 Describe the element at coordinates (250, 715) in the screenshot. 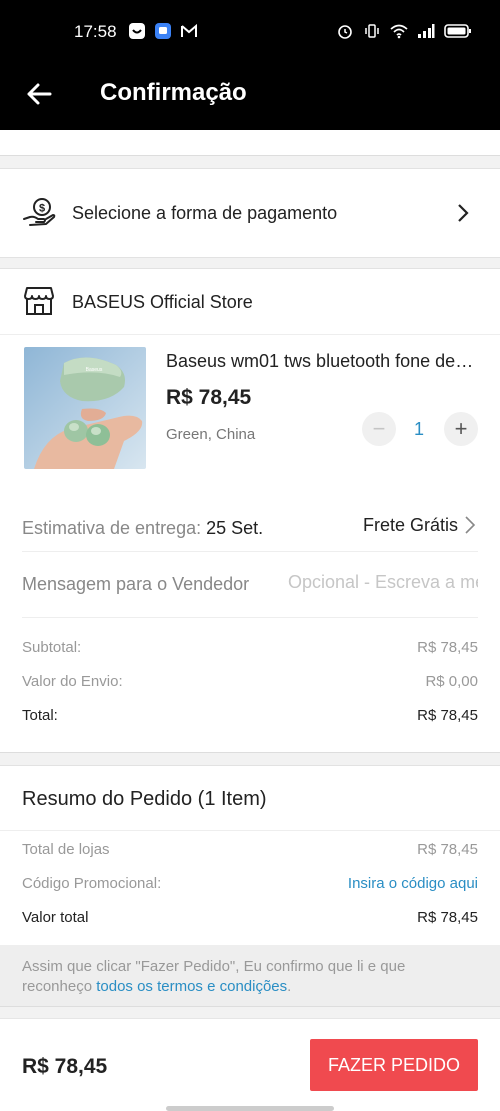

I see `store-total-row: Total: R$ 78,45` at that location.